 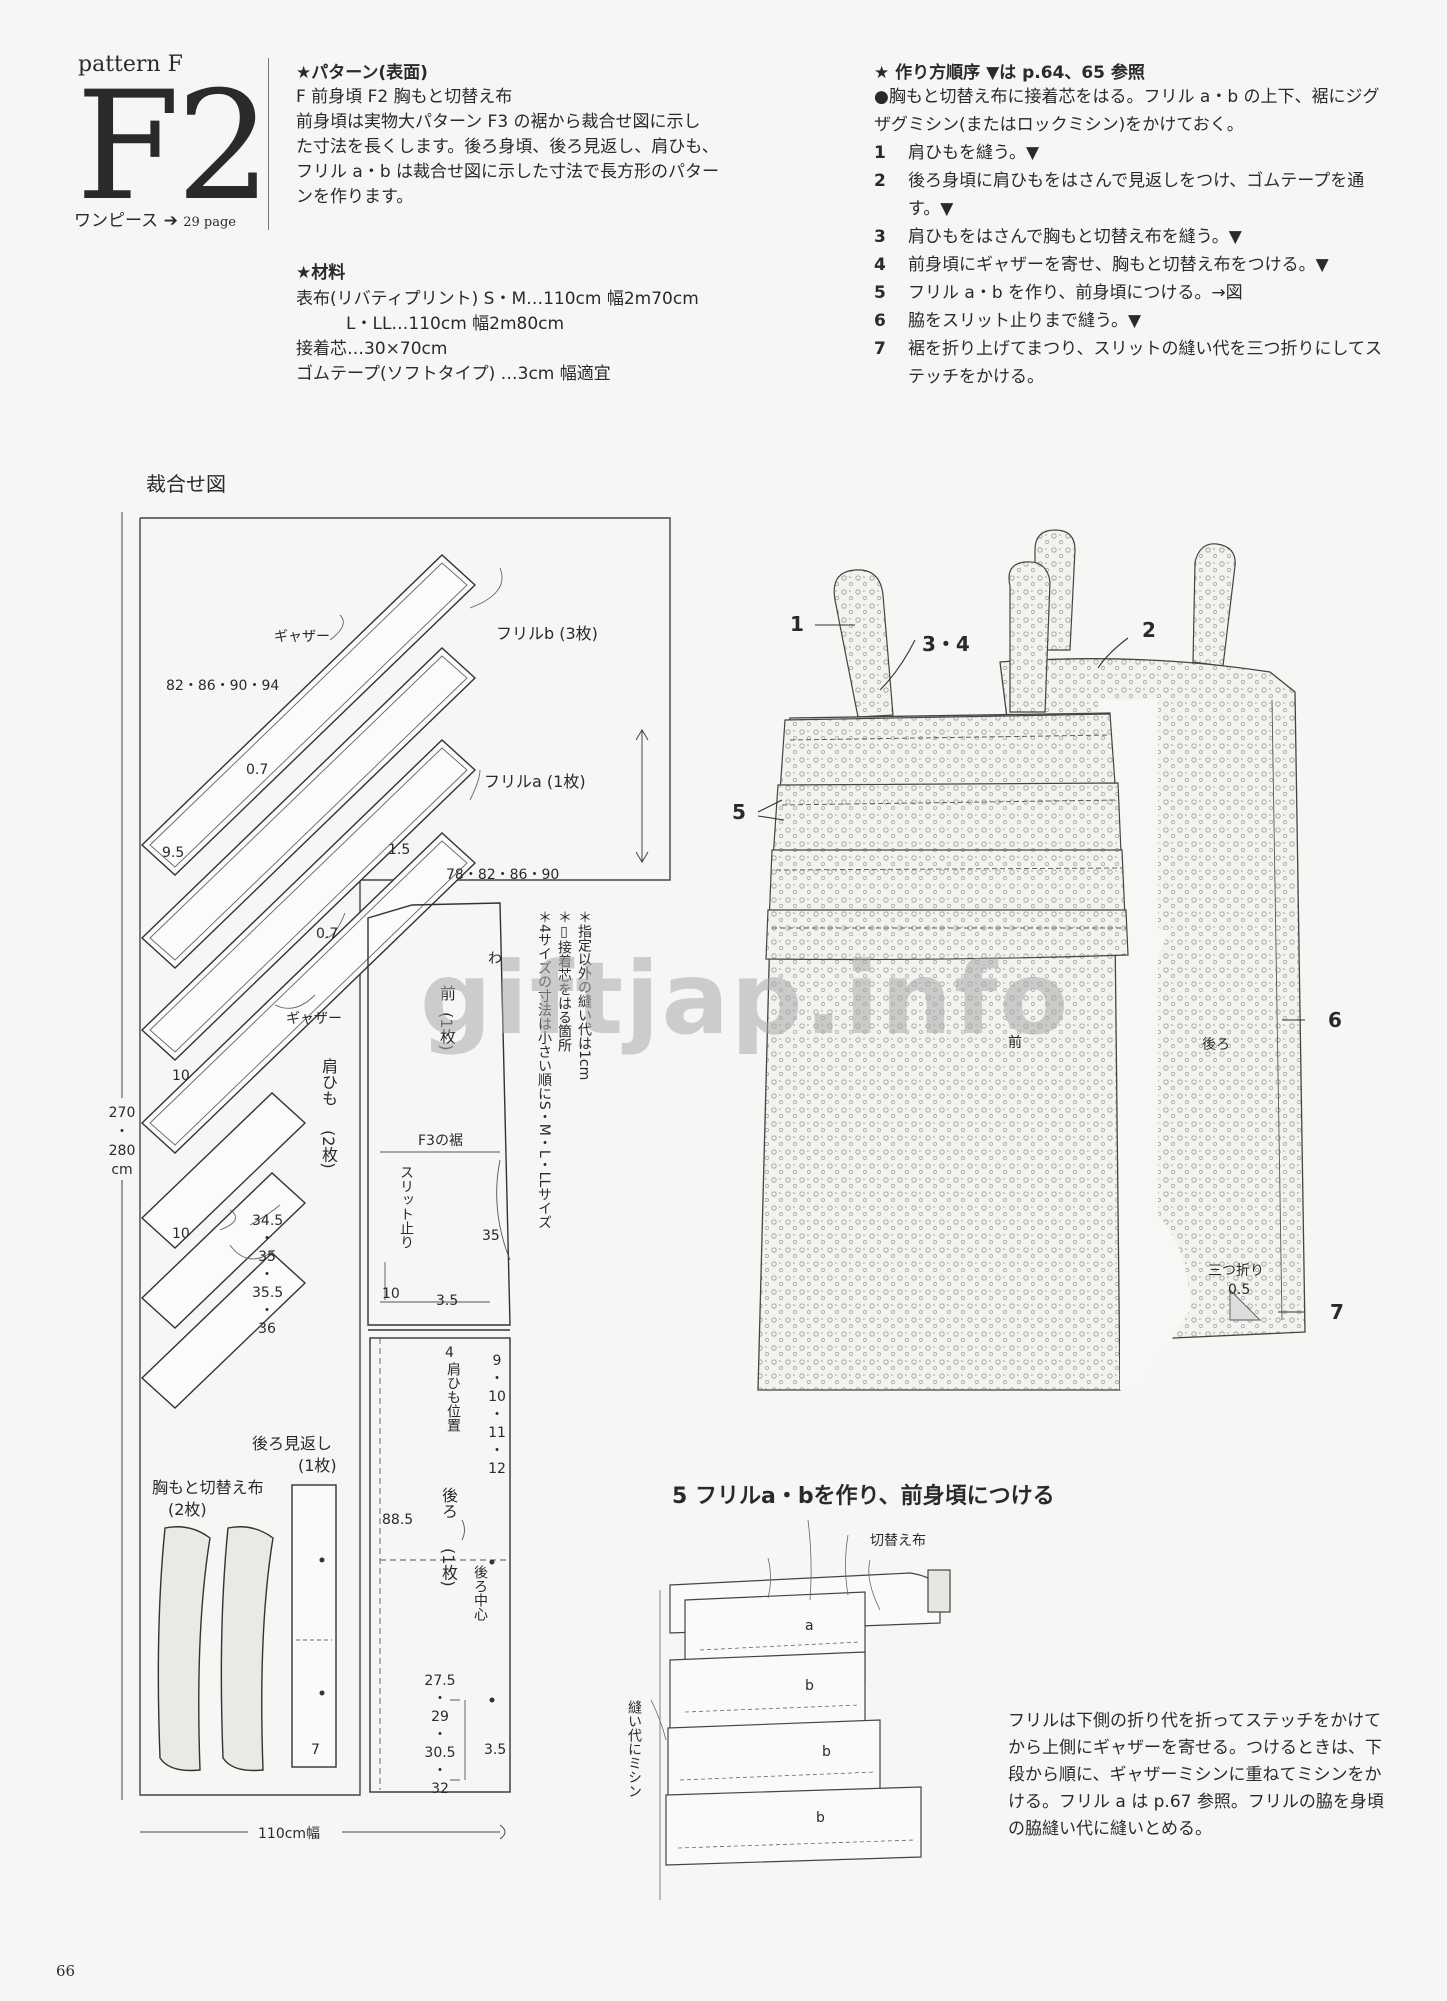 I want to click on detail5-diagram, so click(x=800, y=1709).